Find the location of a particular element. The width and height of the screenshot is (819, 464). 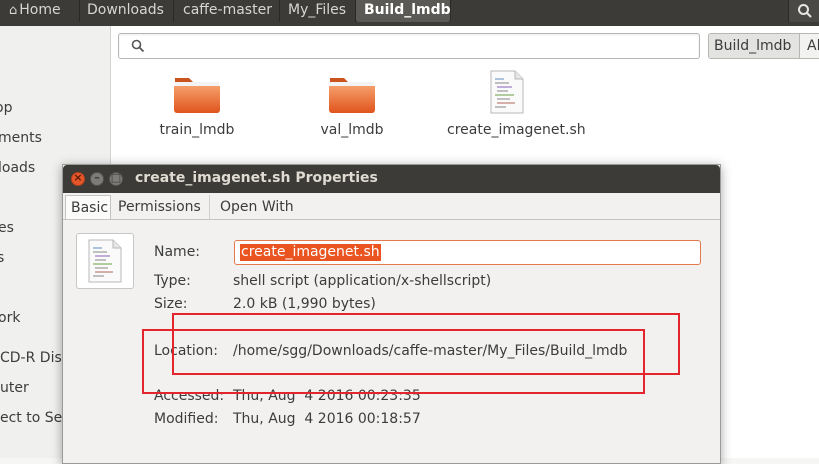

sidebar-item-network: ork is located at coordinates (10, 318).